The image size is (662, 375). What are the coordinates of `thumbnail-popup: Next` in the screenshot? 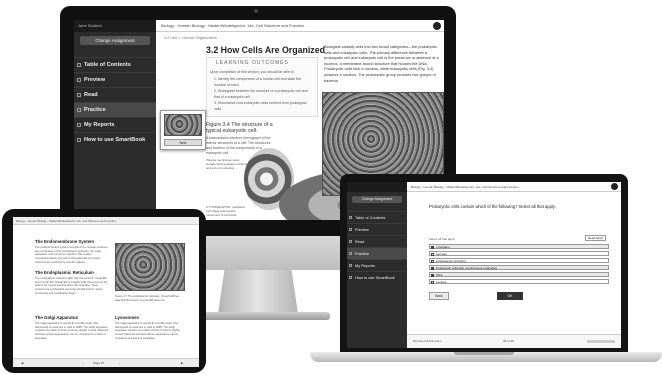 It's located at (183, 130).